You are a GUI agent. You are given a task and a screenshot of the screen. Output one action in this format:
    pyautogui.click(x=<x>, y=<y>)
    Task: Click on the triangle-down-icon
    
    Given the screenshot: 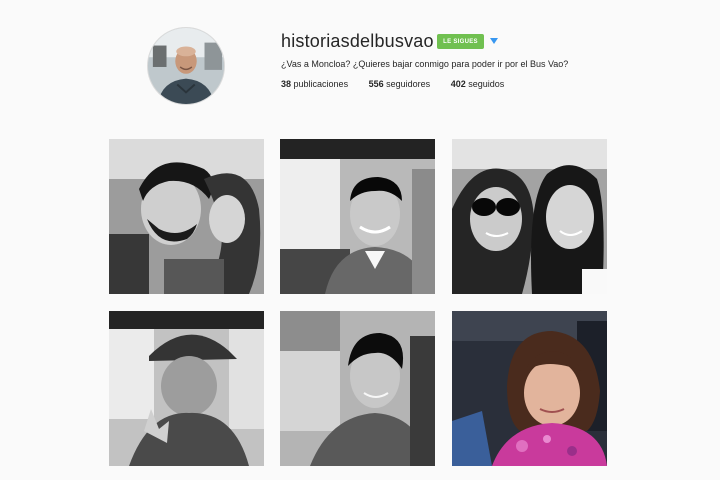 What is the action you would take?
    pyautogui.click(x=494, y=41)
    